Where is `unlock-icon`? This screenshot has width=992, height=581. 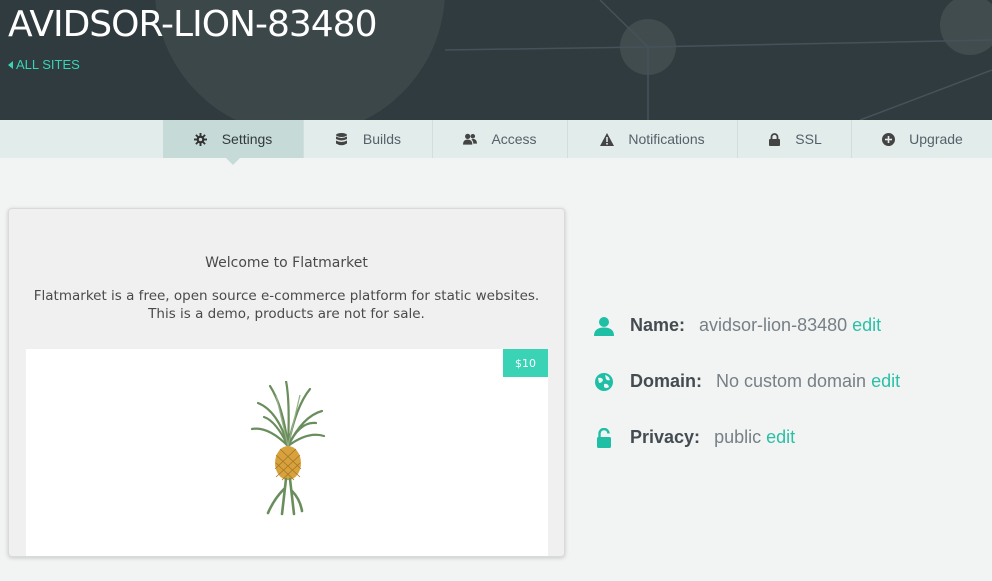
unlock-icon is located at coordinates (604, 437).